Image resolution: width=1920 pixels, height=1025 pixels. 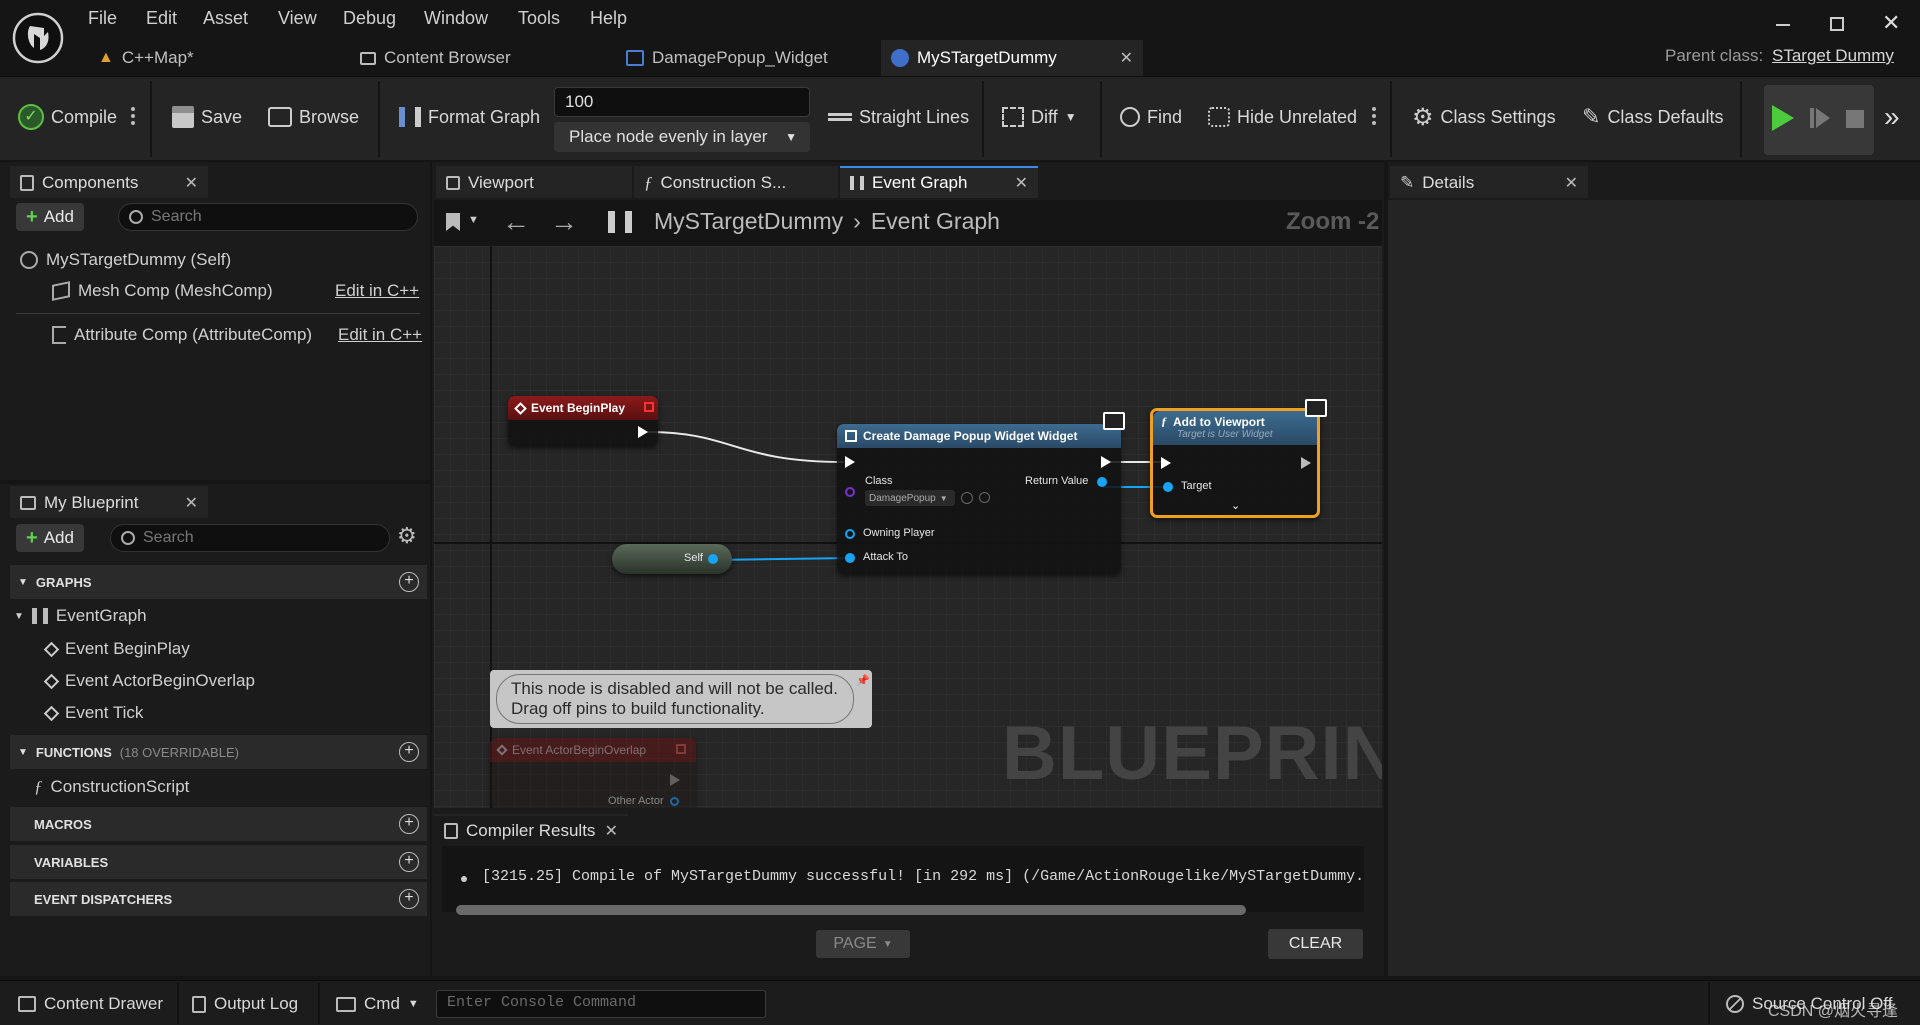 I want to click on unreal-logo-icon, so click(x=38, y=38).